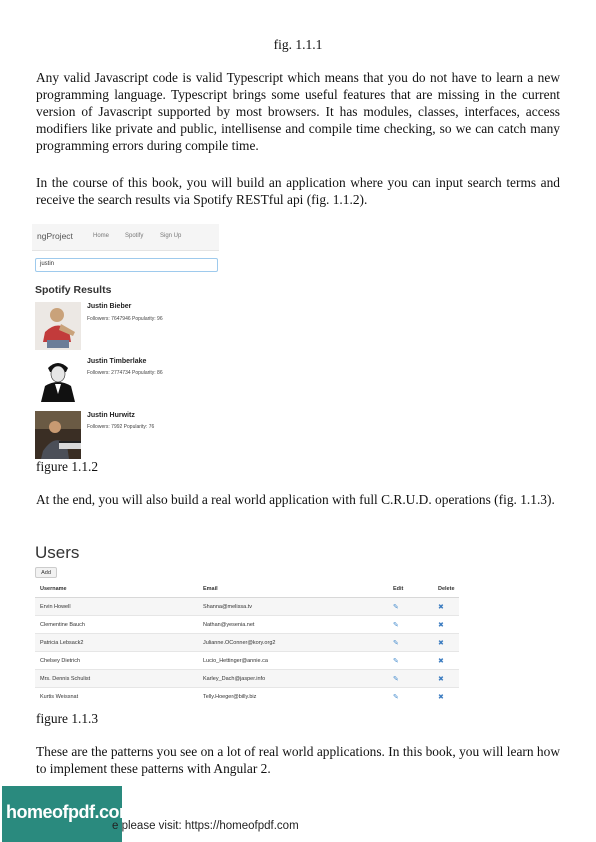  Describe the element at coordinates (125, 373) in the screenshot. I see `artist-stats: Followers: 2774734 Popularity: 86` at that location.